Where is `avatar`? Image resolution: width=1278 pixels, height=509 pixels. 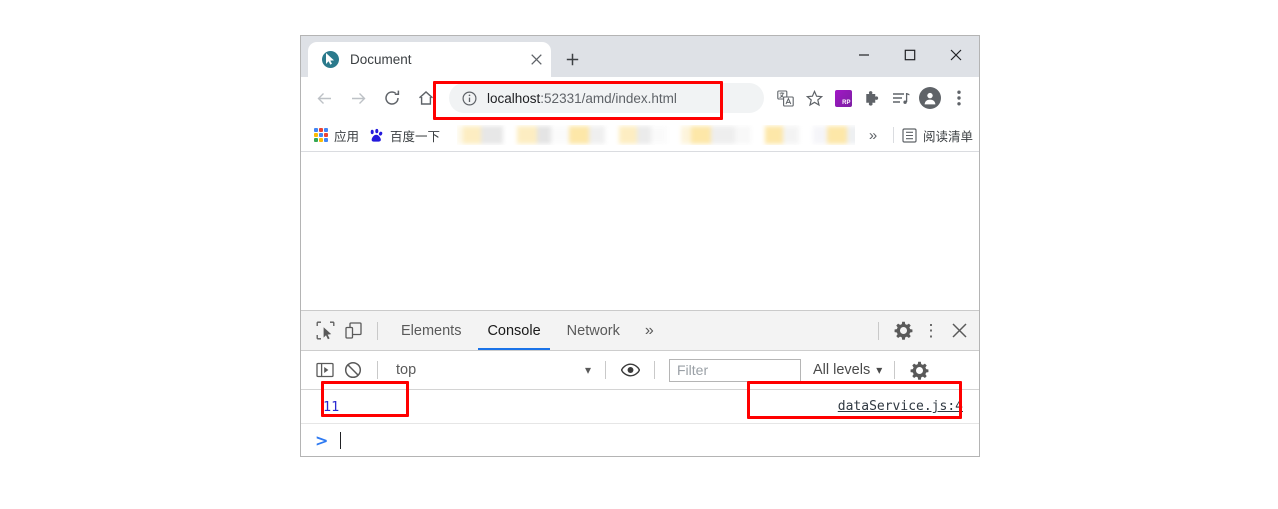 avatar is located at coordinates (930, 98).